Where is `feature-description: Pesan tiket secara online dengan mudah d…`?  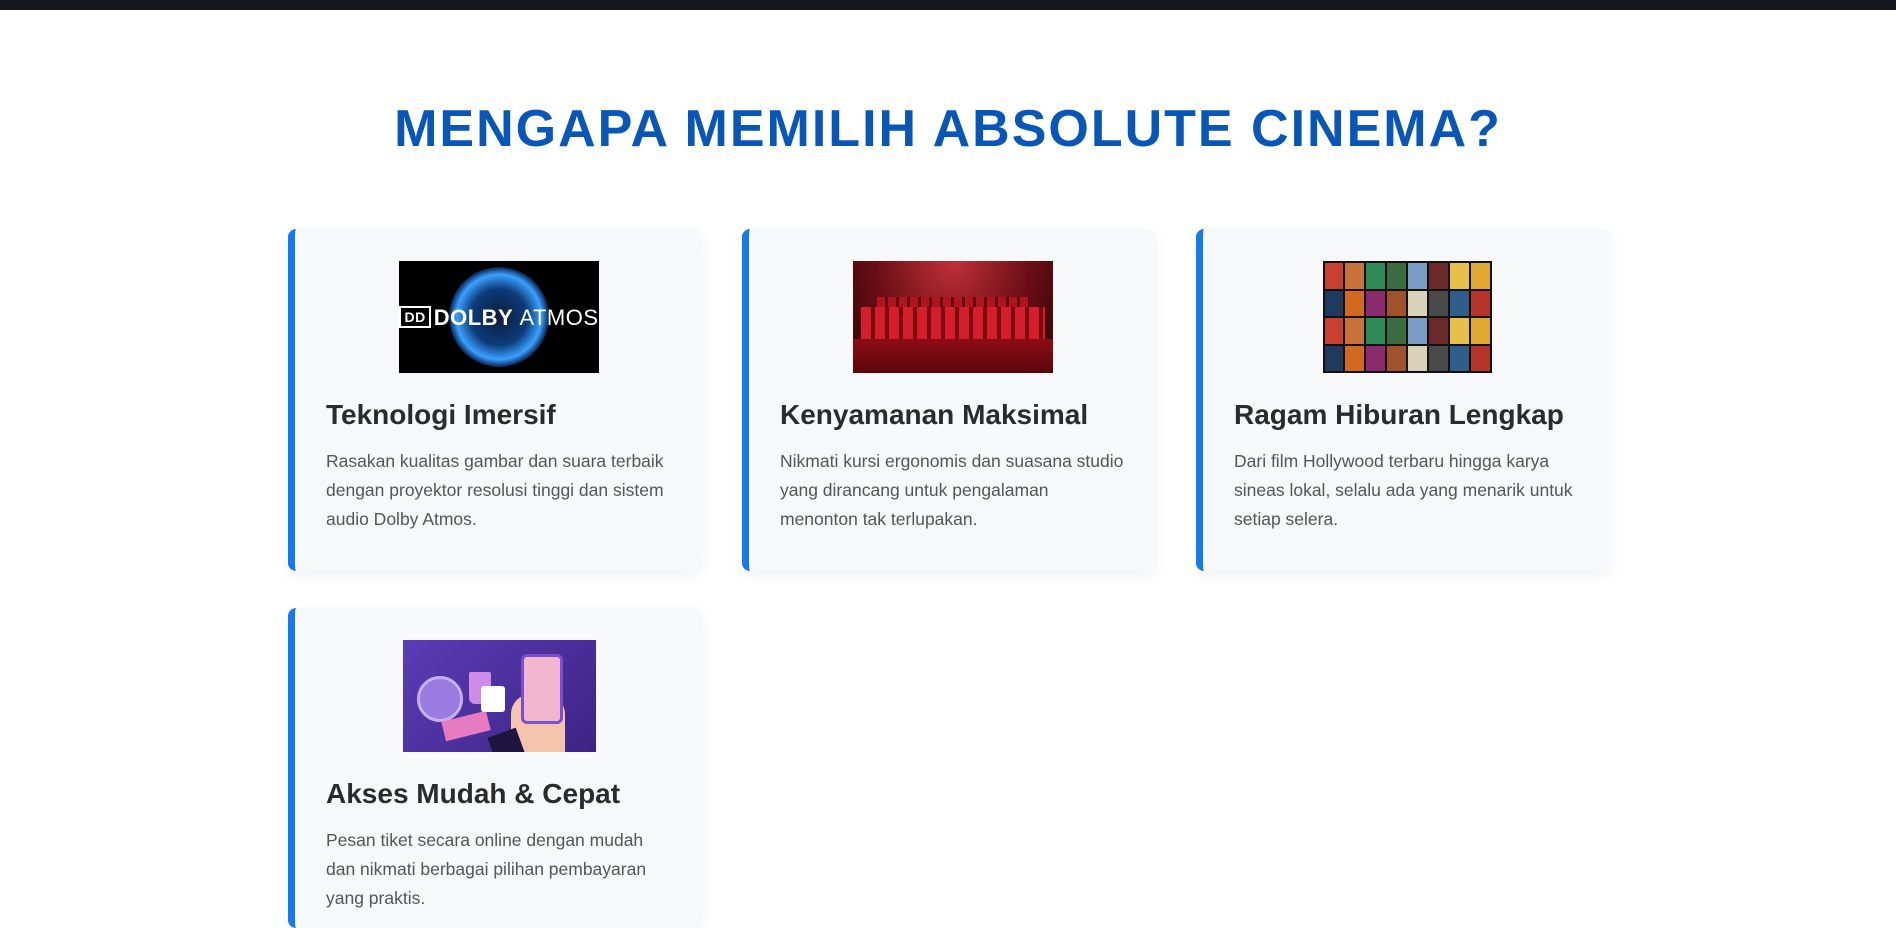 feature-description: Pesan tiket secara online dengan mudah d… is located at coordinates (486, 869).